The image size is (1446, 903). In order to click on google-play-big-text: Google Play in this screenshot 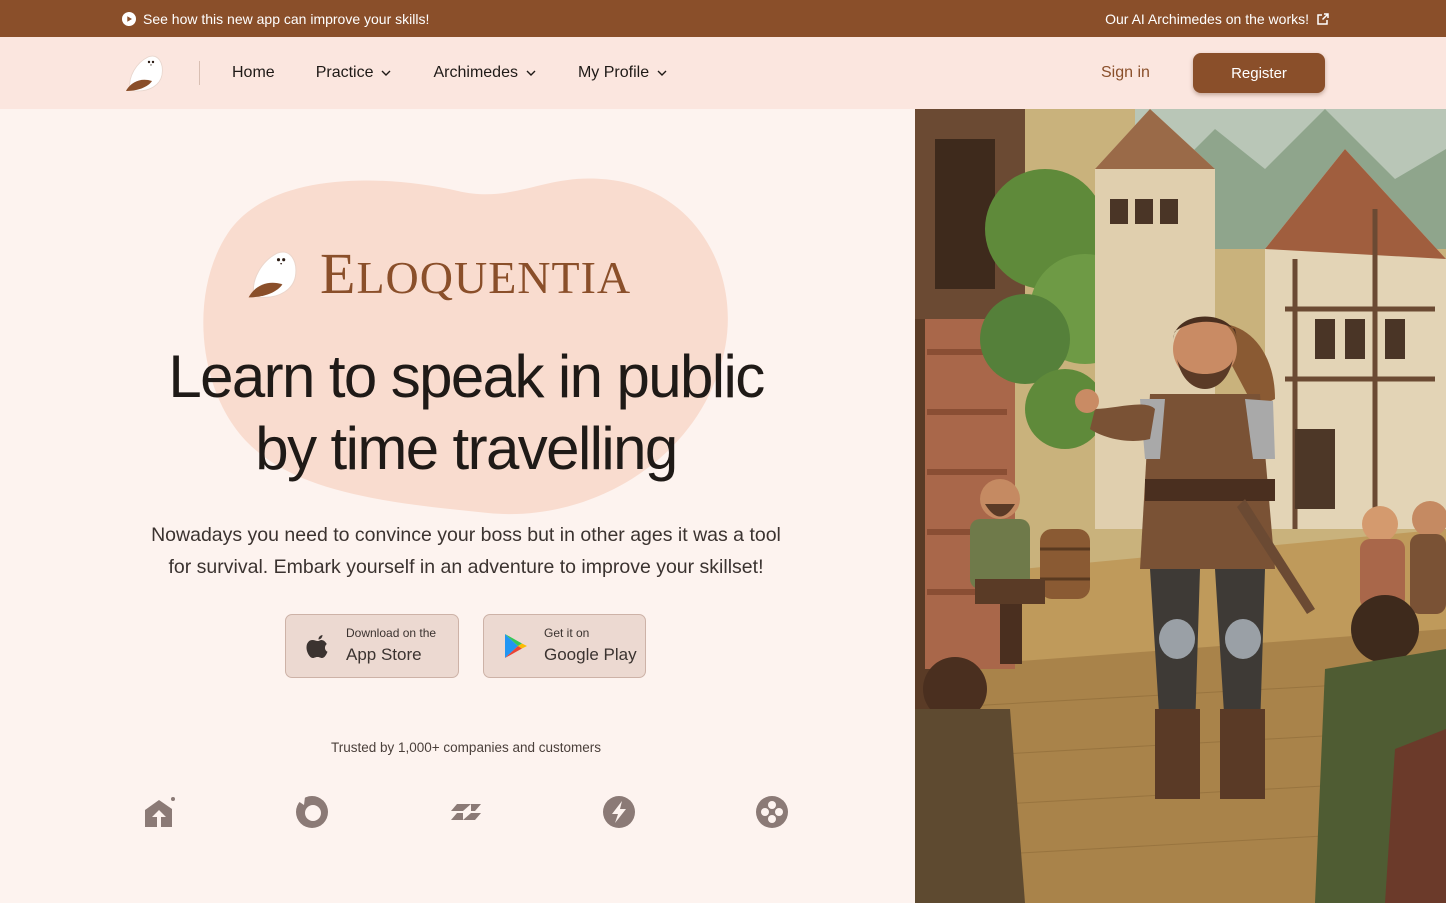, I will do `click(590, 654)`.